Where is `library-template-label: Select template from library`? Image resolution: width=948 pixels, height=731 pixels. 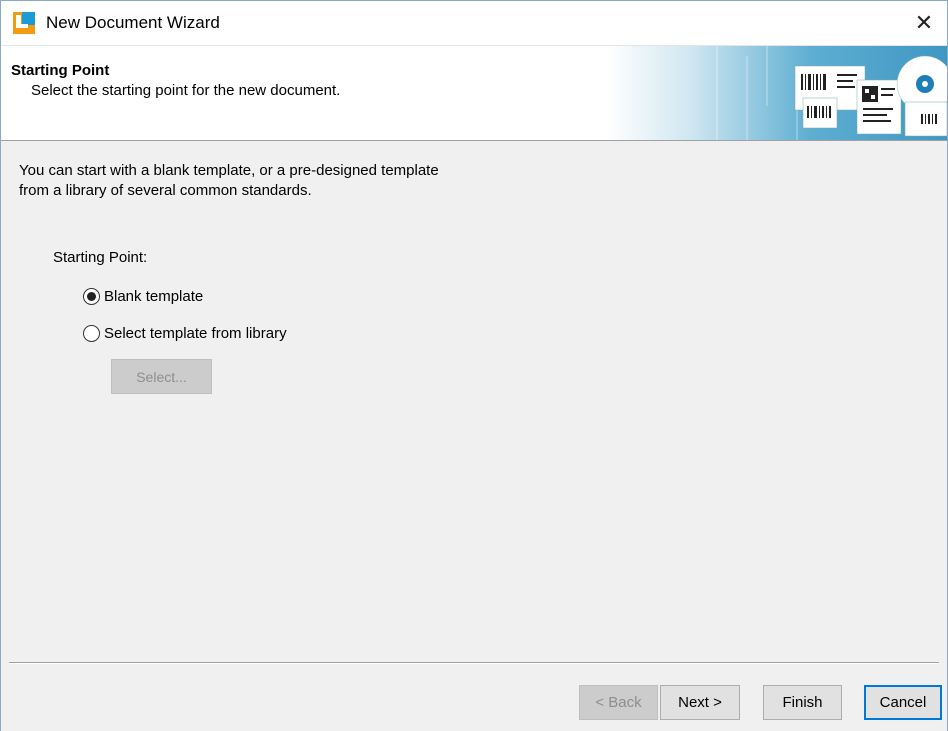
library-template-label: Select template from library is located at coordinates (195, 333).